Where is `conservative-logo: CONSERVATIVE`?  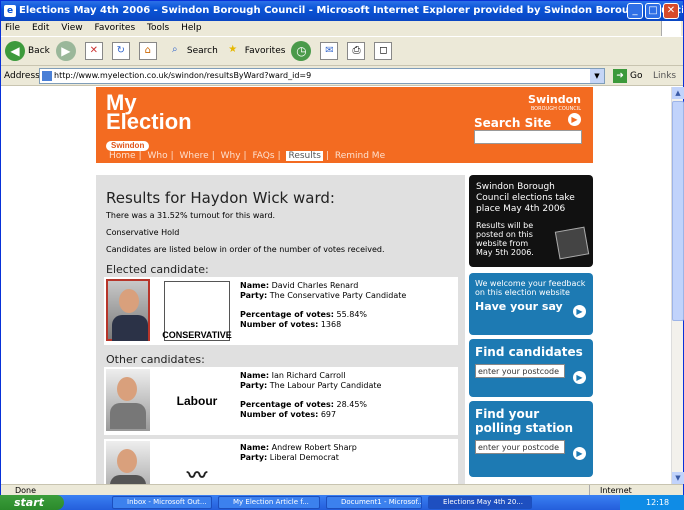
conservative-logo: CONSERVATIVE is located at coordinates (197, 311).